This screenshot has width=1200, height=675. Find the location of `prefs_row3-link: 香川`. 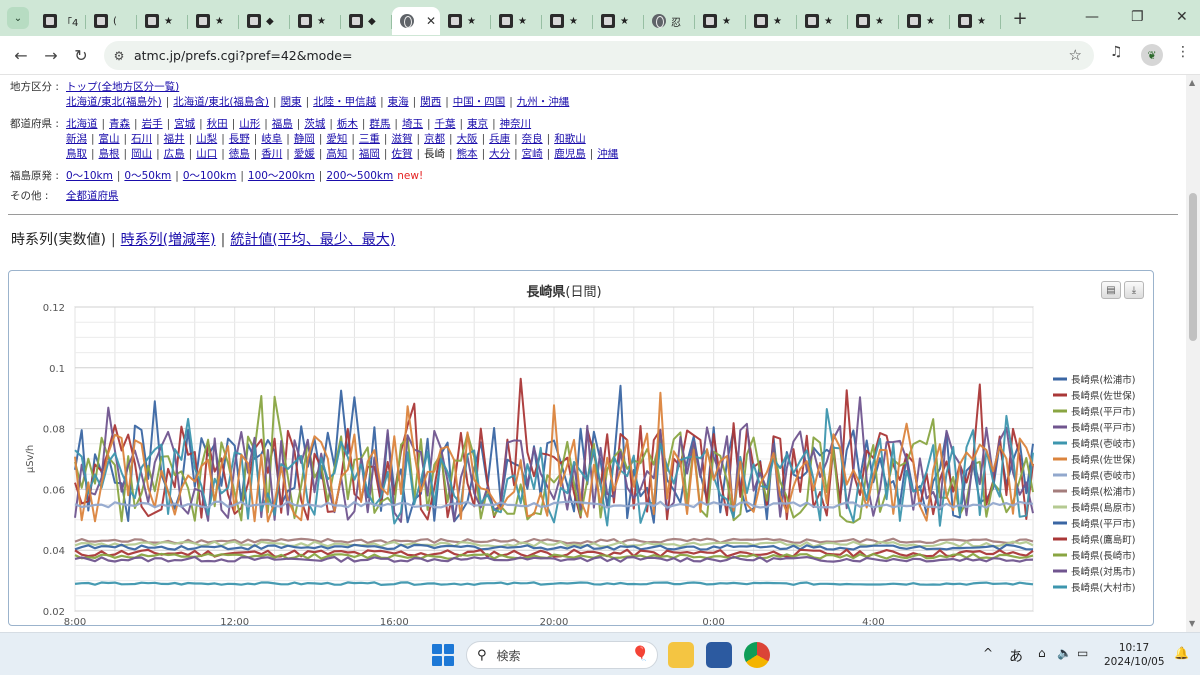

prefs_row3-link: 香川 is located at coordinates (271, 154).